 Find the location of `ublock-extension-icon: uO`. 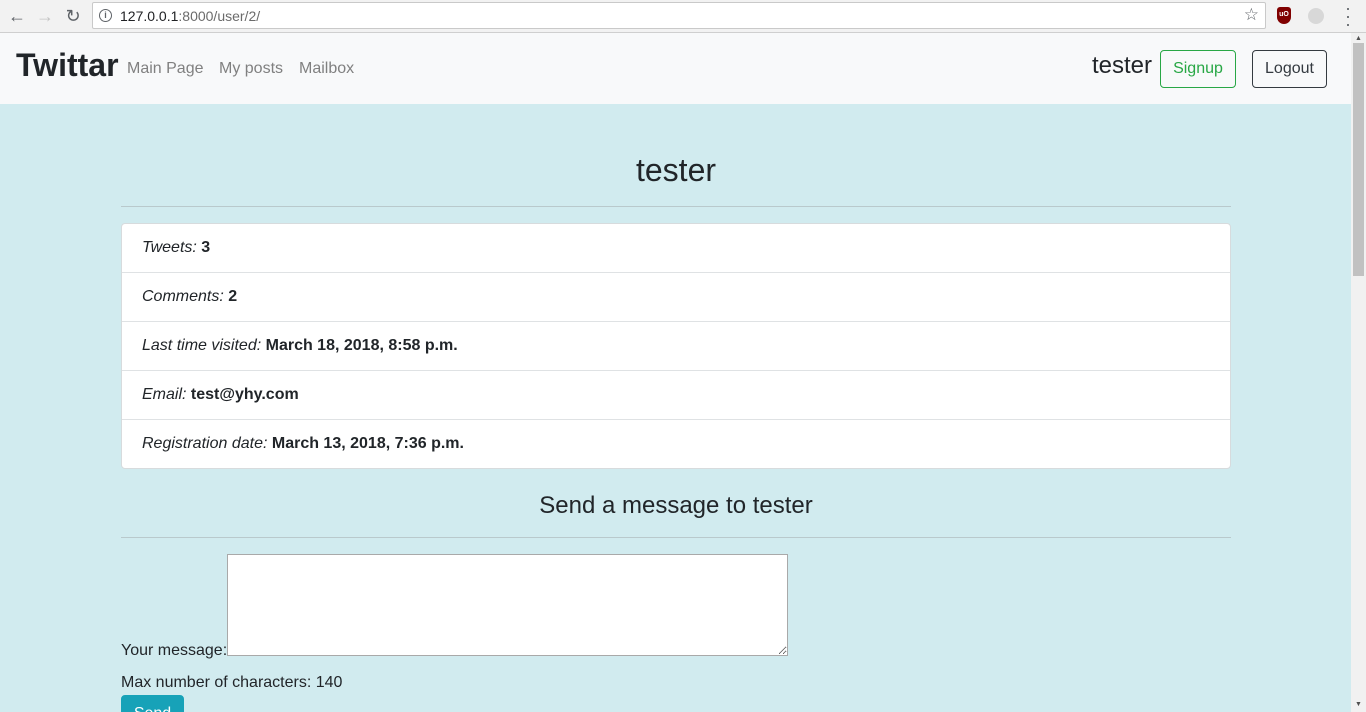

ublock-extension-icon: uO is located at coordinates (1284, 15).